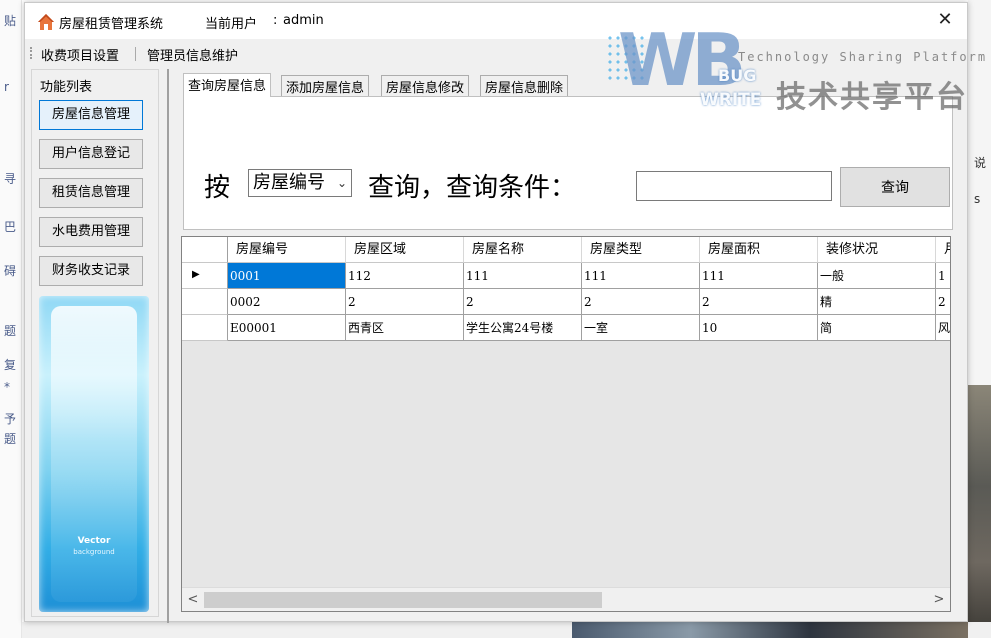 The image size is (991, 638). I want to click on sidebar-banner-image: Vector background, so click(94, 454).